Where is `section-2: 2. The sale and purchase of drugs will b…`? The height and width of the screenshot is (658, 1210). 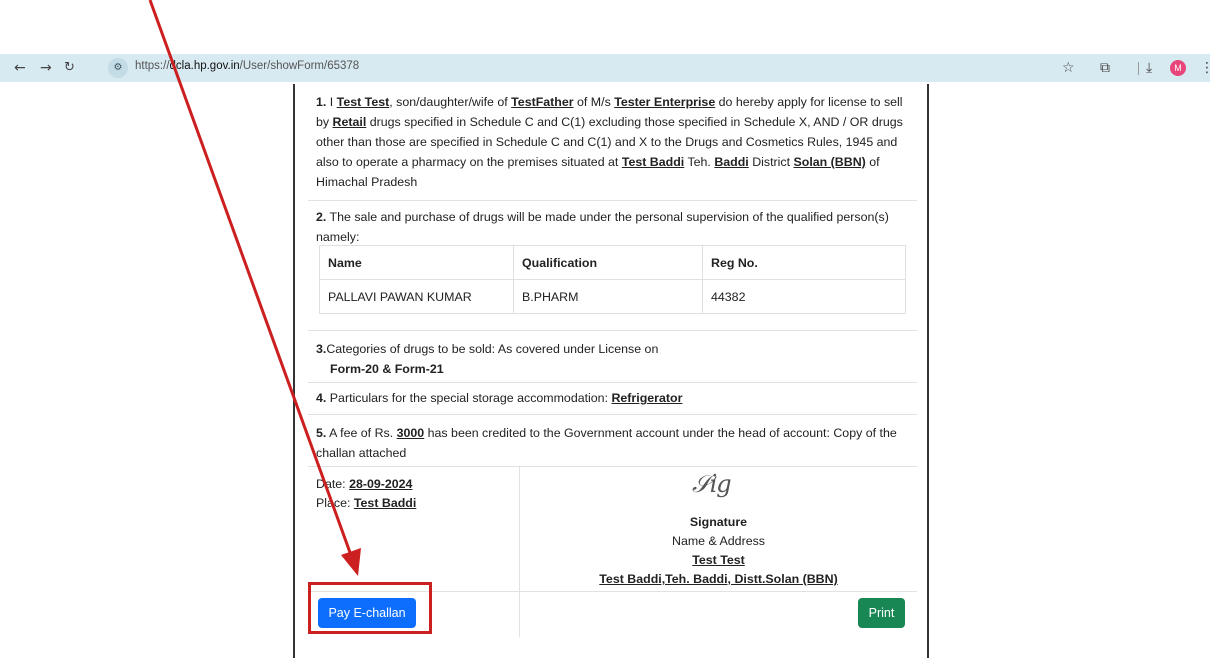 section-2: 2. The sale and purchase of drugs will b… is located at coordinates (612, 265).